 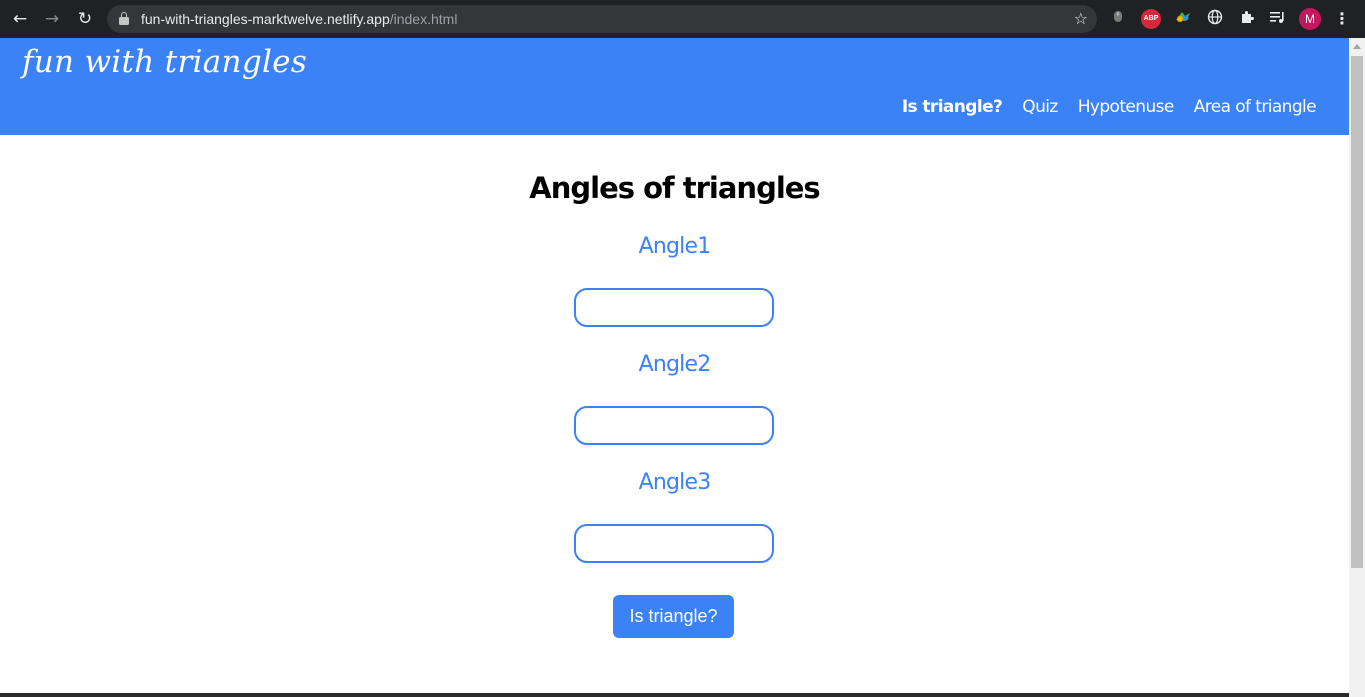 What do you see at coordinates (673, 616) in the screenshot?
I see `is-triangle-button: Is triangle?` at bounding box center [673, 616].